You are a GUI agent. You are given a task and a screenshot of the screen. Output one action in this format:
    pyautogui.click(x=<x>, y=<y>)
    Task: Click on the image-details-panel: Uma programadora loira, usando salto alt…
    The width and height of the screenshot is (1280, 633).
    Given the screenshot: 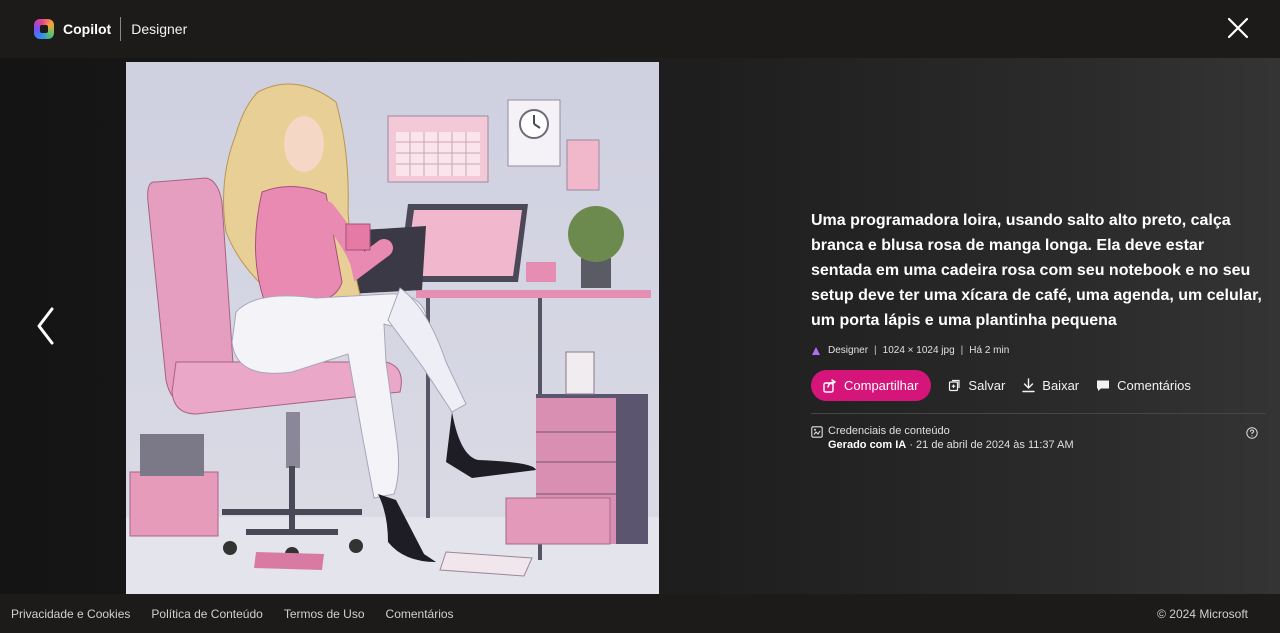 What is the action you would take?
    pyautogui.click(x=1038, y=329)
    